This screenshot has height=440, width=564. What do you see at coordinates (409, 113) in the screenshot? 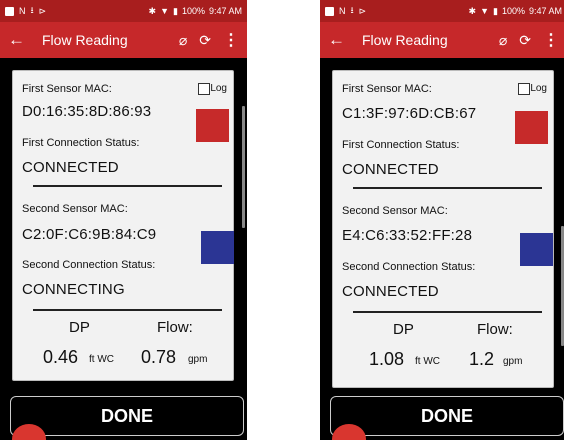
I see `first-mac-value: C1:3F:97:6D:CB:67` at bounding box center [409, 113].